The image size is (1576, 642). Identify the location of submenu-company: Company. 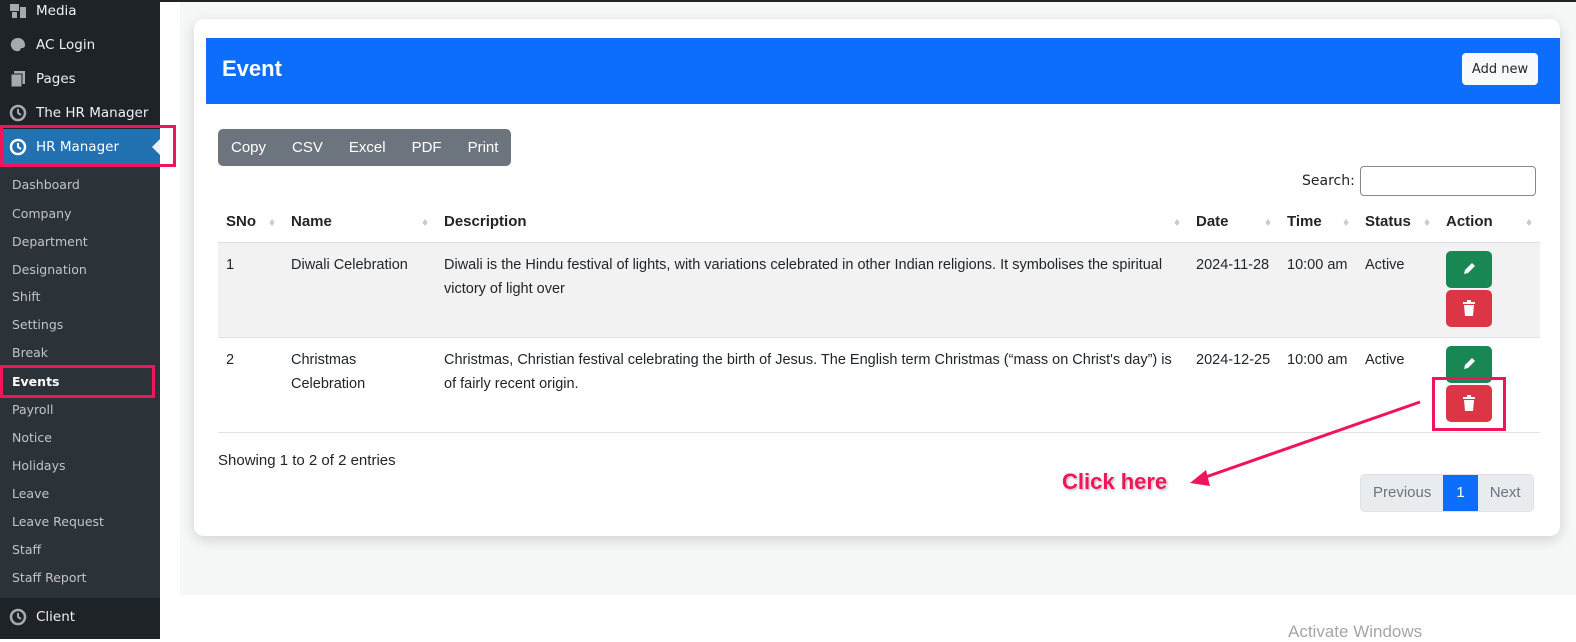
(41, 213).